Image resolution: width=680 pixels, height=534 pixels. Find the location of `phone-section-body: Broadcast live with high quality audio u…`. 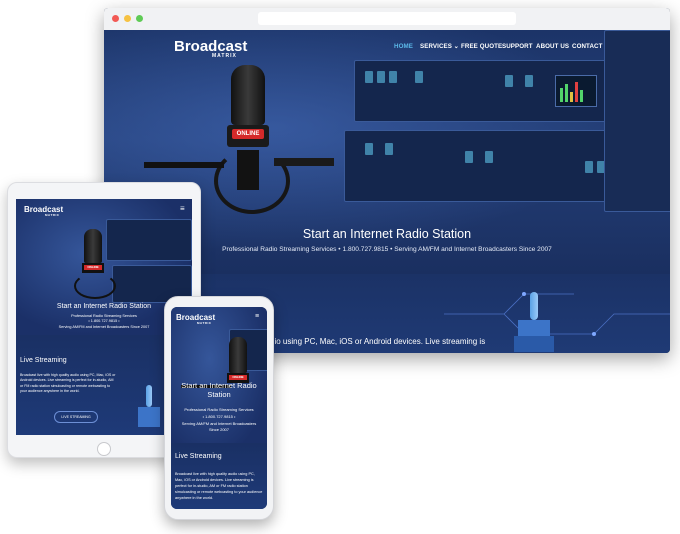

phone-section-body: Broadcast live with high quality audio u… is located at coordinates (219, 486).